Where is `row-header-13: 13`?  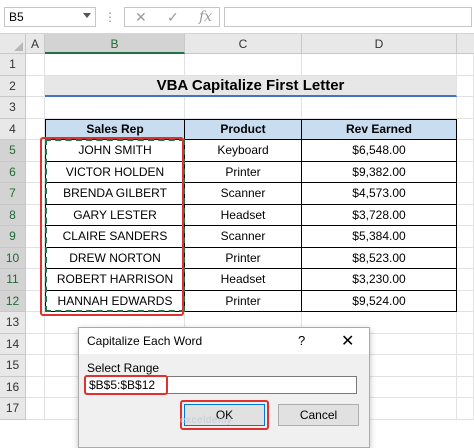 row-header-13: 13 is located at coordinates (13, 323).